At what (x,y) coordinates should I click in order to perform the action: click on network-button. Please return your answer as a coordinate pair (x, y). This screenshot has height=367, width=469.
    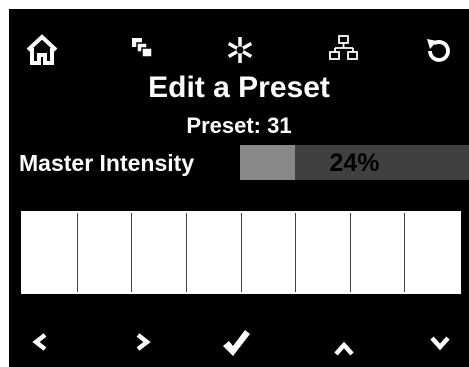
    Looking at the image, I should click on (346, 51).